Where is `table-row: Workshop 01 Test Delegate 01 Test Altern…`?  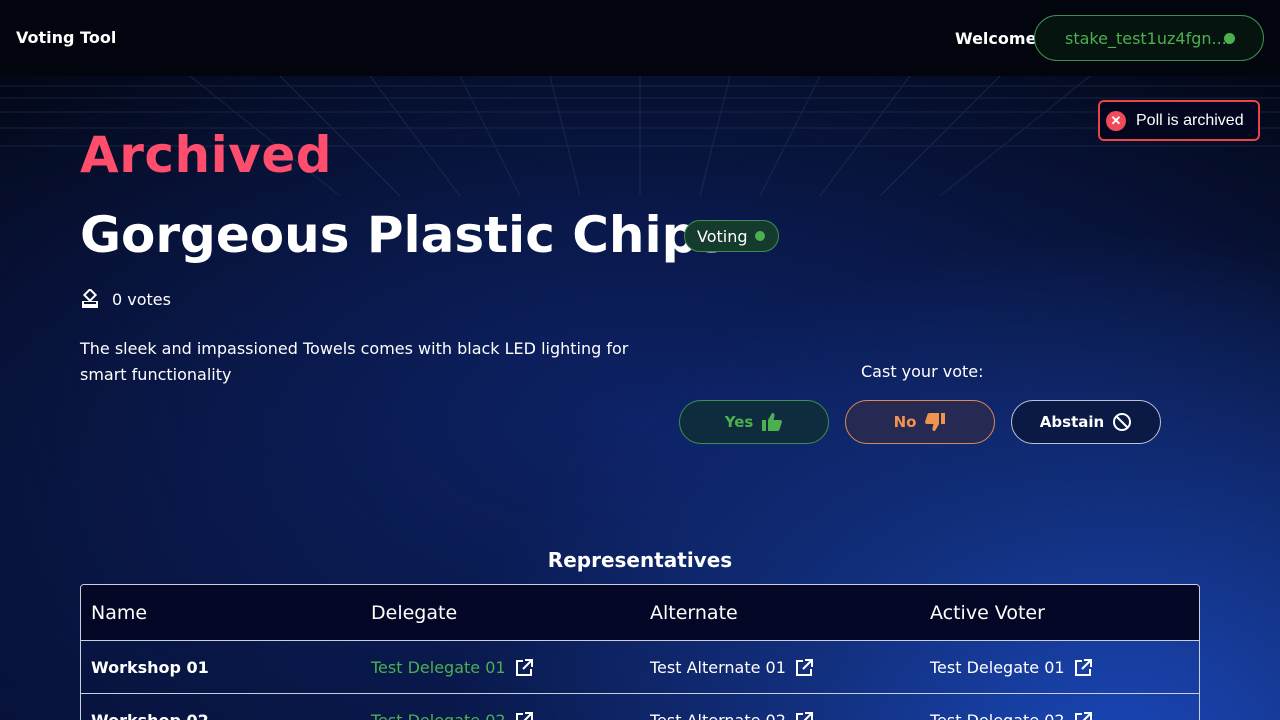
table-row: Workshop 01 Test Delegate 01 Test Altern… is located at coordinates (640, 667).